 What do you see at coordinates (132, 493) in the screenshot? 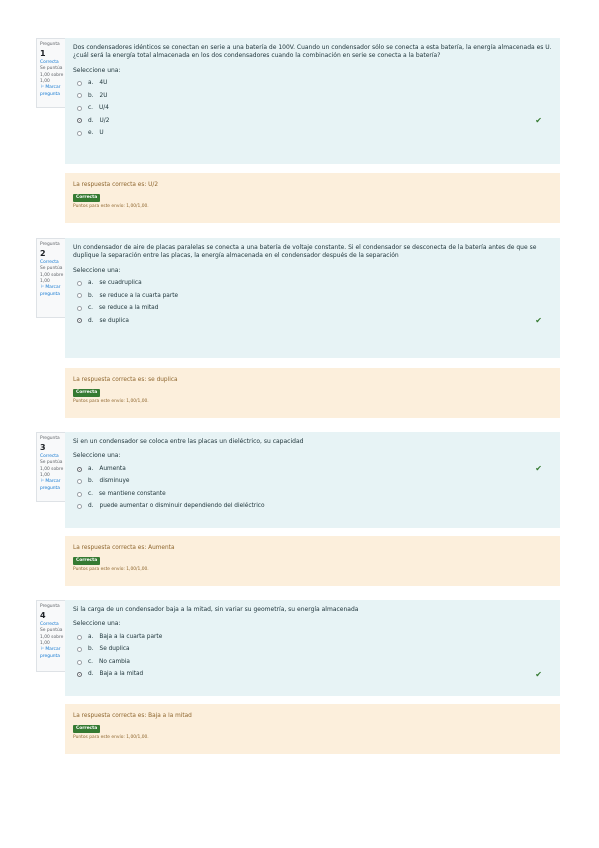
I see `option-text: se mantiene constante` at bounding box center [132, 493].